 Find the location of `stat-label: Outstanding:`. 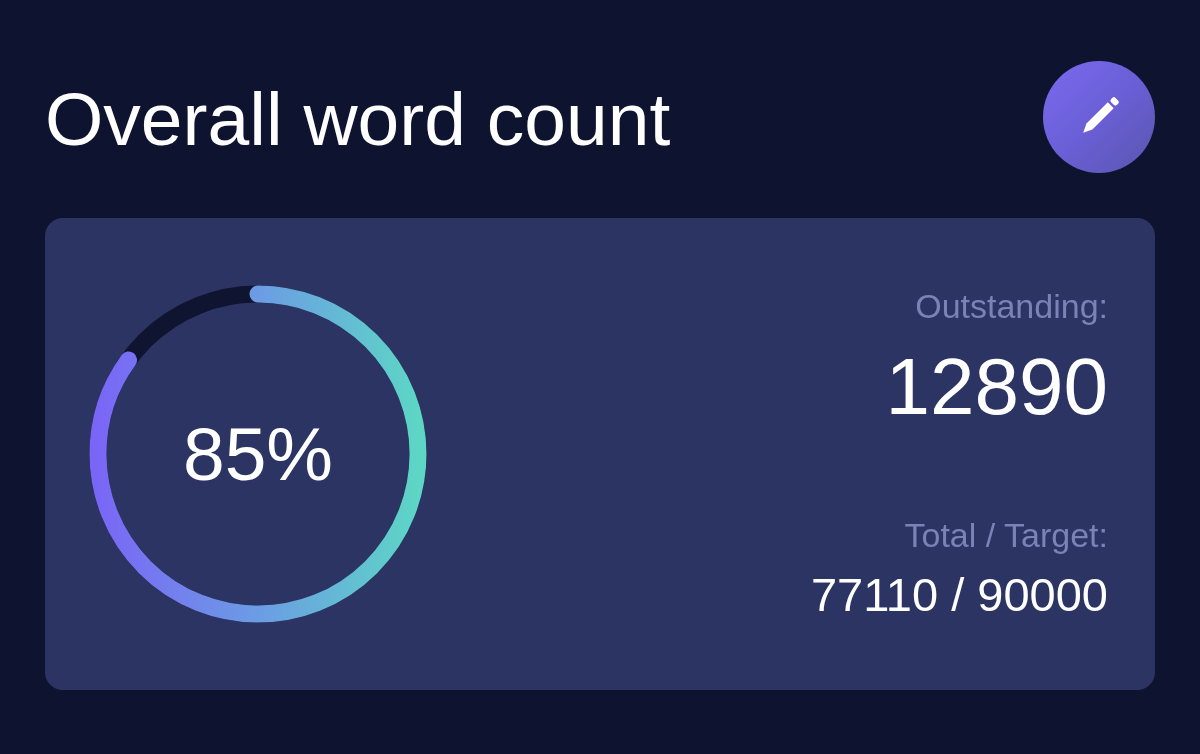

stat-label: Outstanding: is located at coordinates (1011, 305).